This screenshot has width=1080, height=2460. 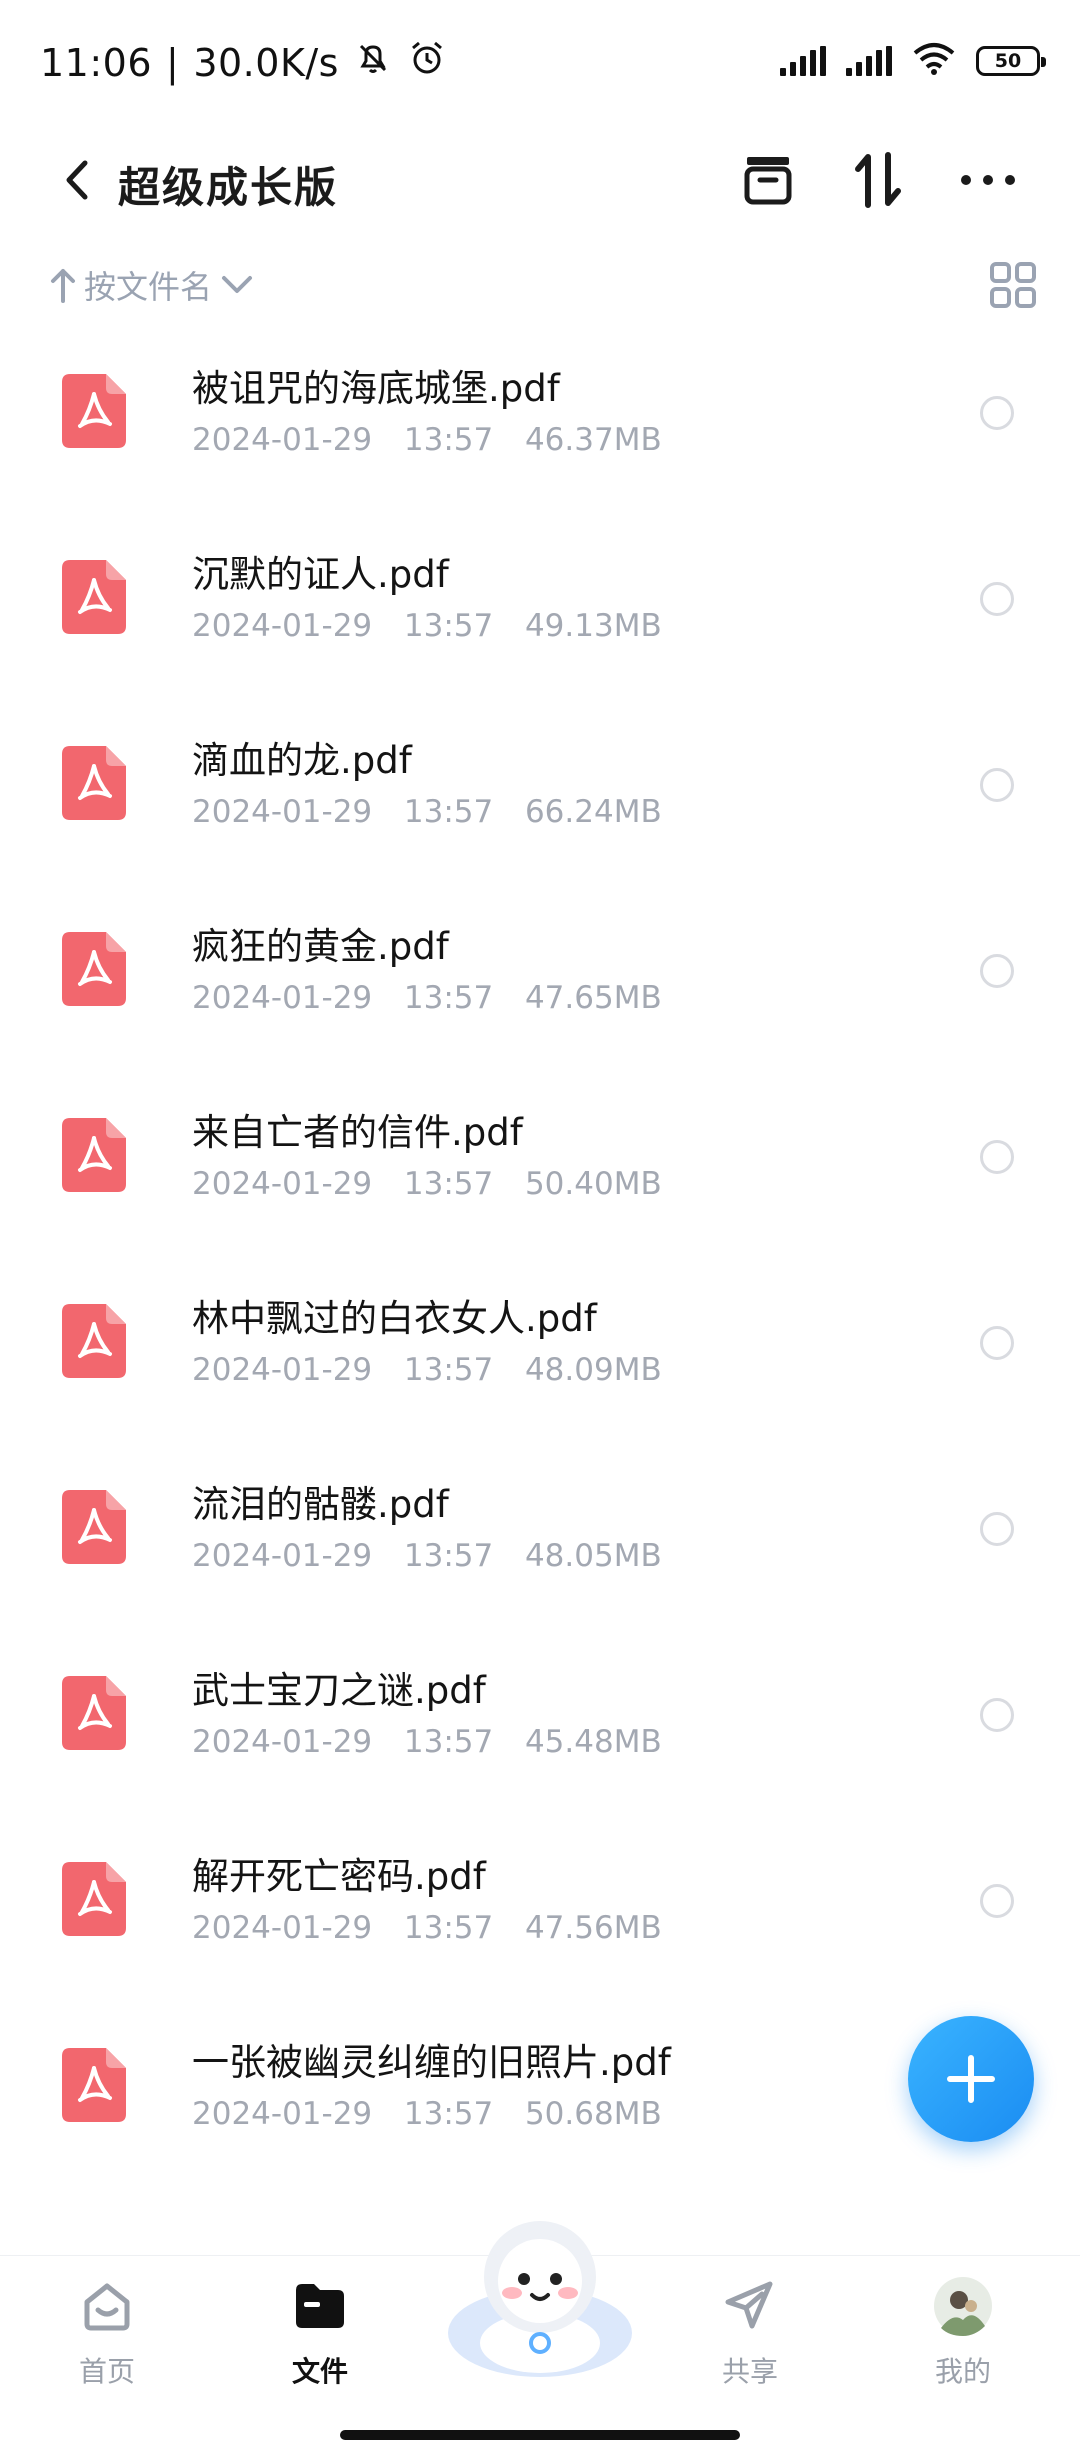 I want to click on nav-mine: 我的, so click(x=963, y=2351).